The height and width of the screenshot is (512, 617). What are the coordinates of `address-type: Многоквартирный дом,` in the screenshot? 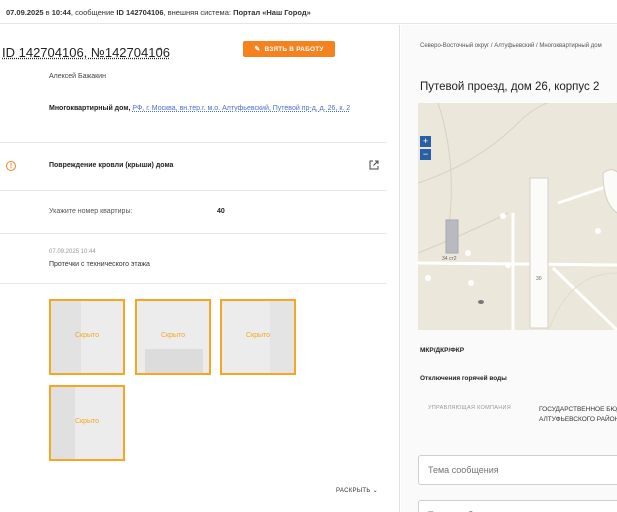 It's located at (90, 108).